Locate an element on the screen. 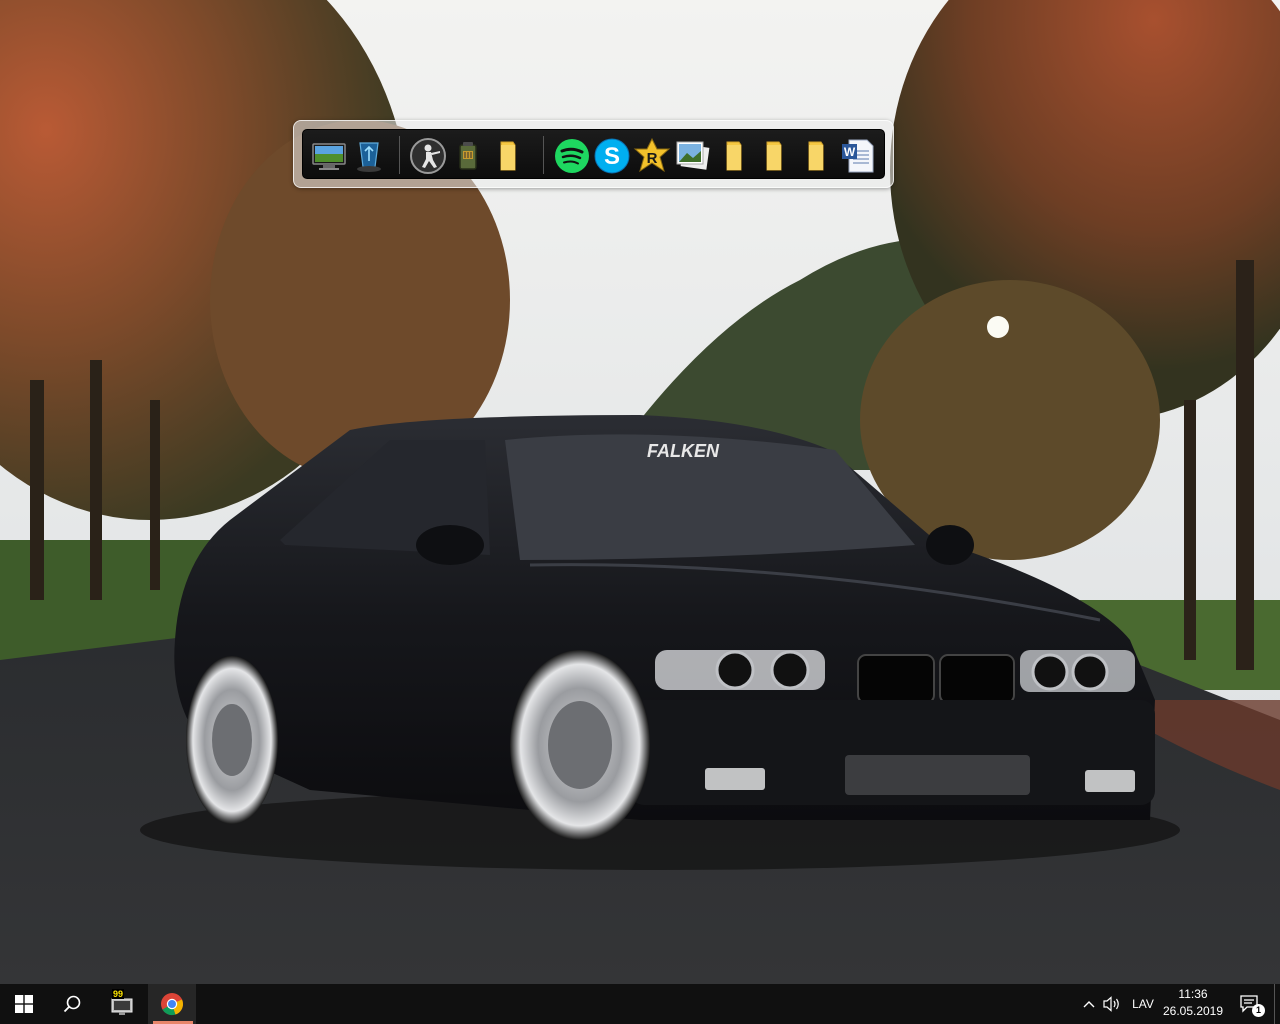  windows-logo-icon is located at coordinates (24, 1004).